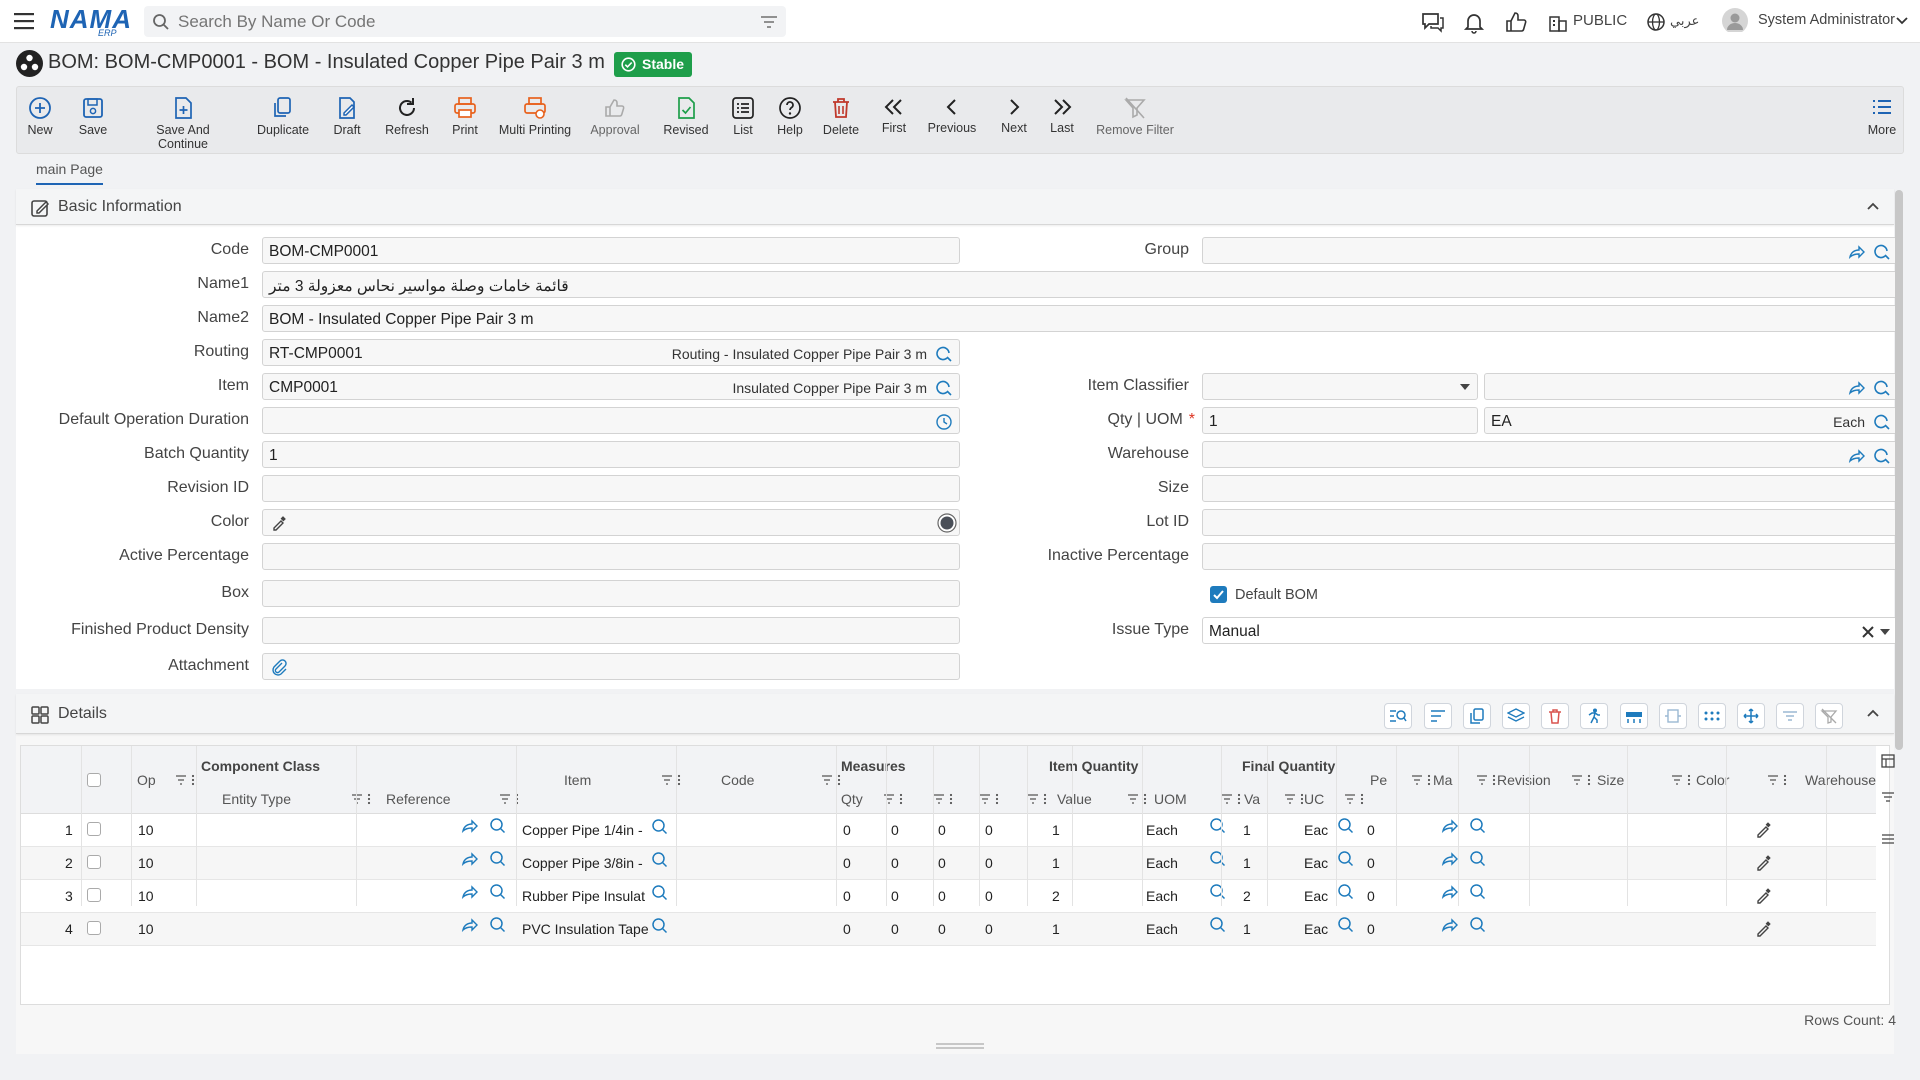 The height and width of the screenshot is (1080, 1920). I want to click on item-column-header: Item, so click(577, 780).